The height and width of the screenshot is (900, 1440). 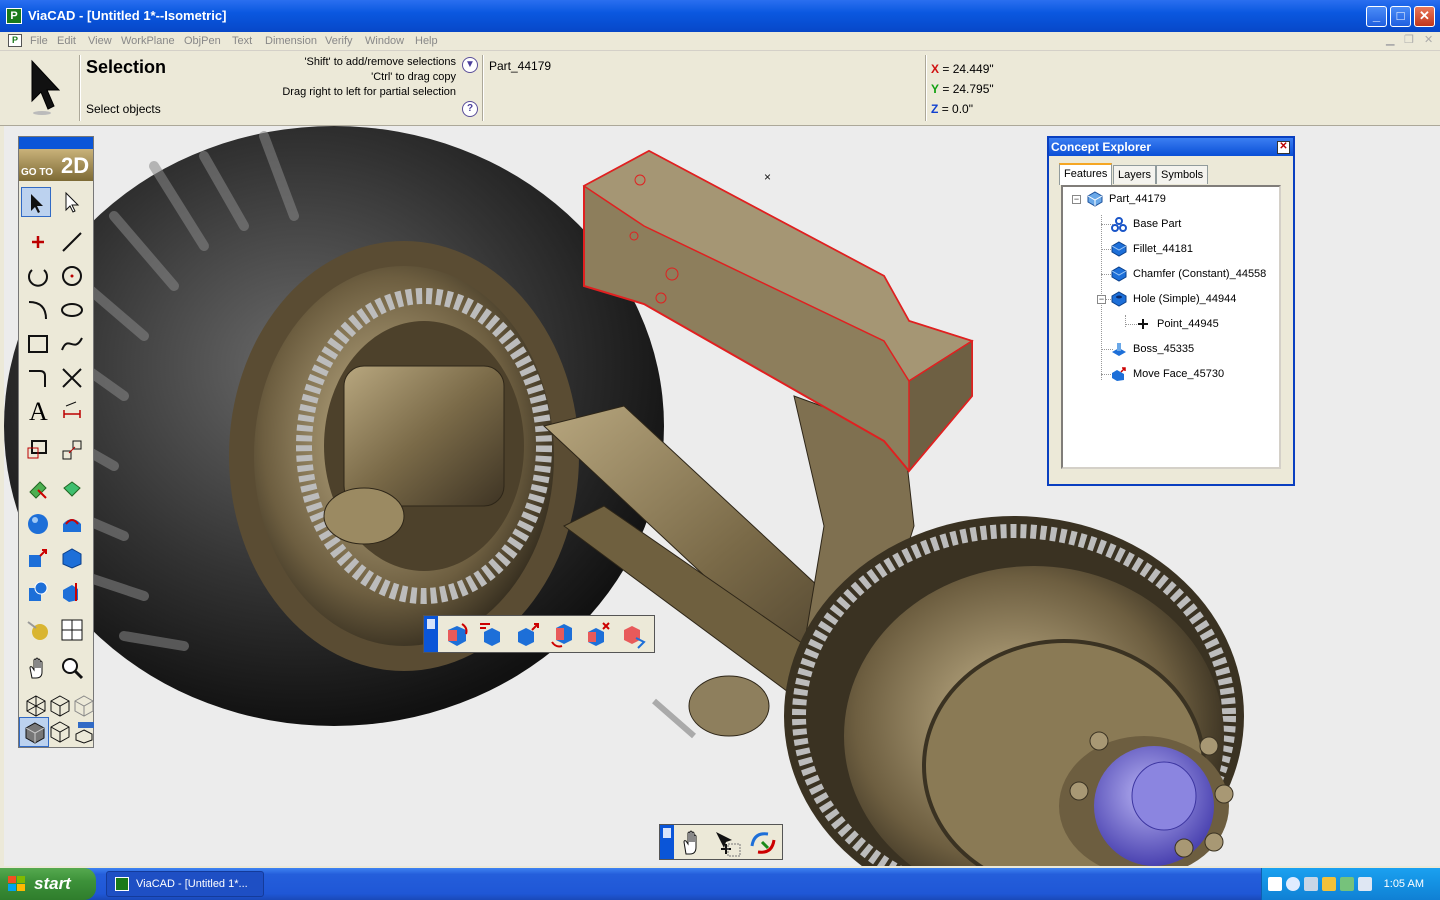 I want to click on viacad-app-icon: P, so click(x=14, y=16).